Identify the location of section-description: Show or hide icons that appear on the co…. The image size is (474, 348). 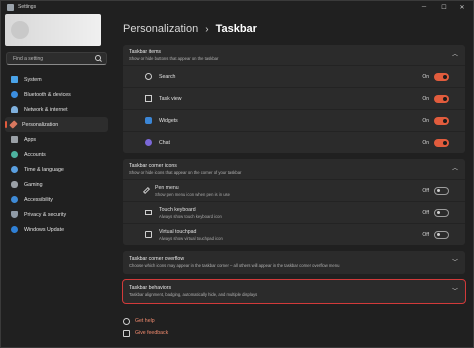
(185, 172).